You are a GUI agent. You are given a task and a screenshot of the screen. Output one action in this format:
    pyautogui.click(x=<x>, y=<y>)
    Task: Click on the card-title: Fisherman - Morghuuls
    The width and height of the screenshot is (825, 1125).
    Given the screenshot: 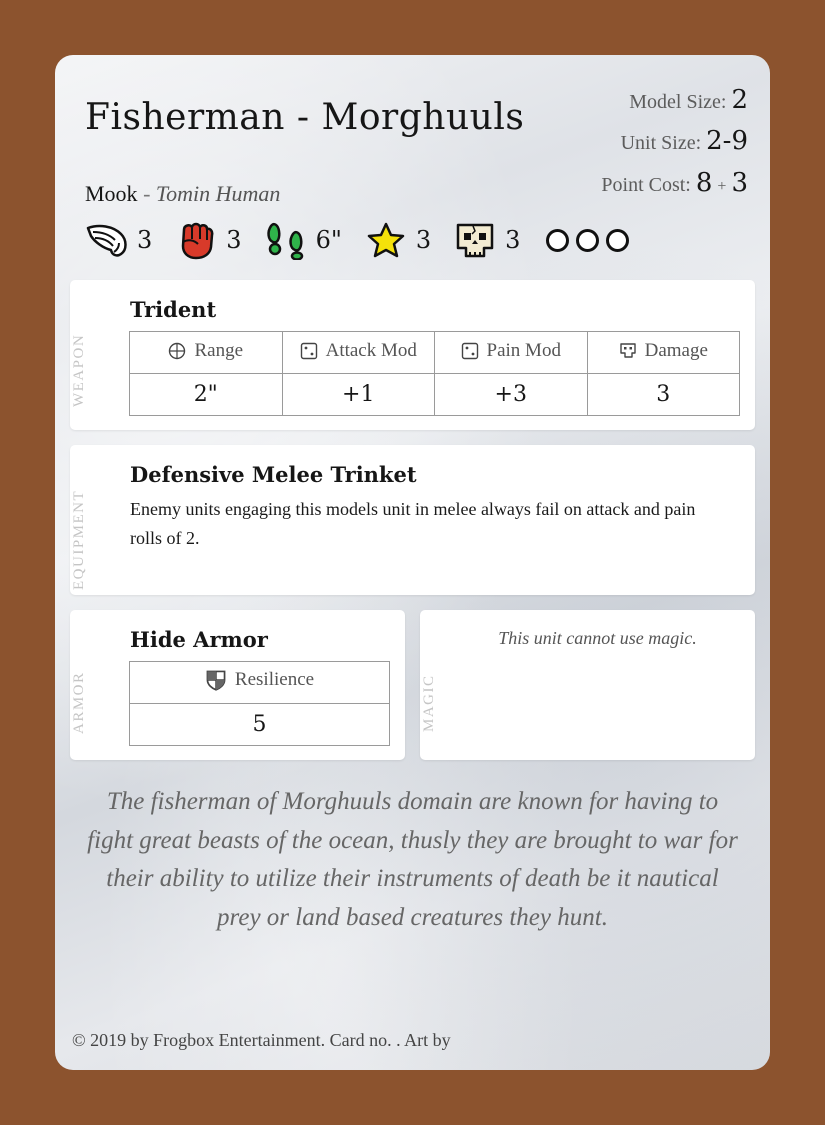 What is the action you would take?
    pyautogui.click(x=305, y=117)
    